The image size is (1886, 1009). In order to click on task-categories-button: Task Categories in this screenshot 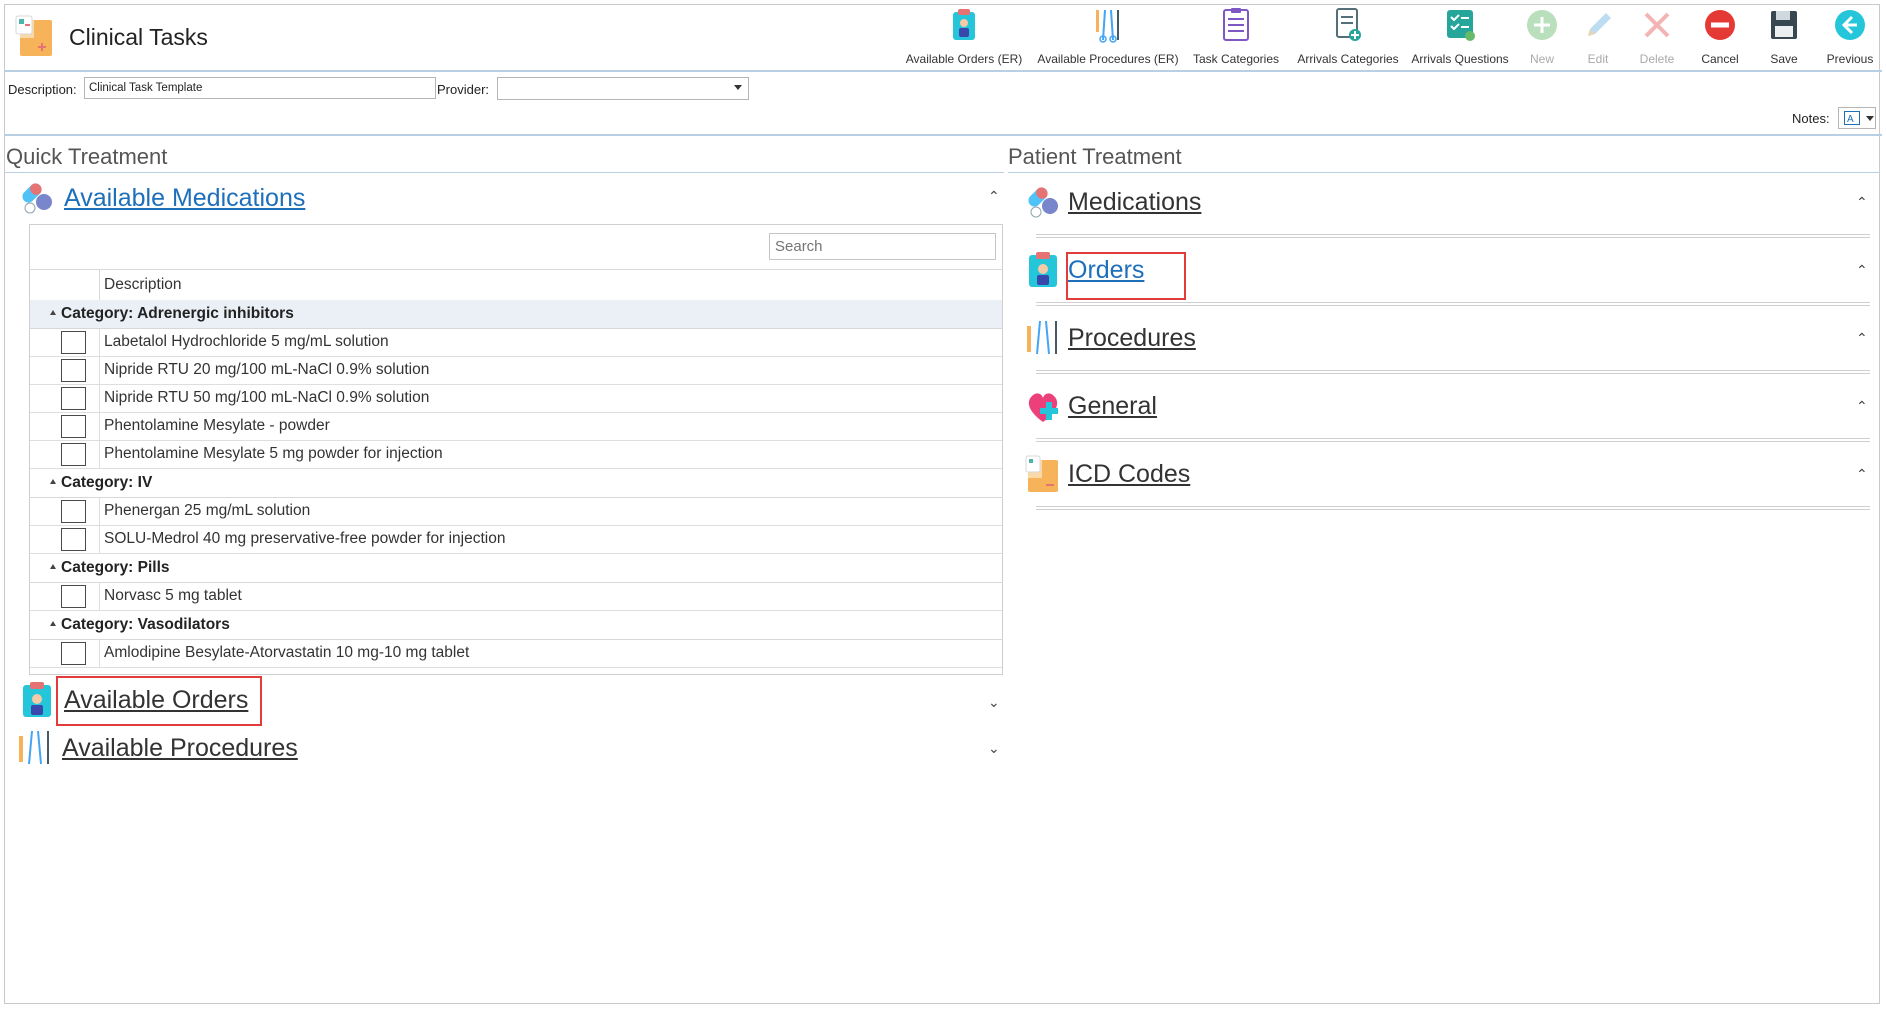, I will do `click(1236, 37)`.